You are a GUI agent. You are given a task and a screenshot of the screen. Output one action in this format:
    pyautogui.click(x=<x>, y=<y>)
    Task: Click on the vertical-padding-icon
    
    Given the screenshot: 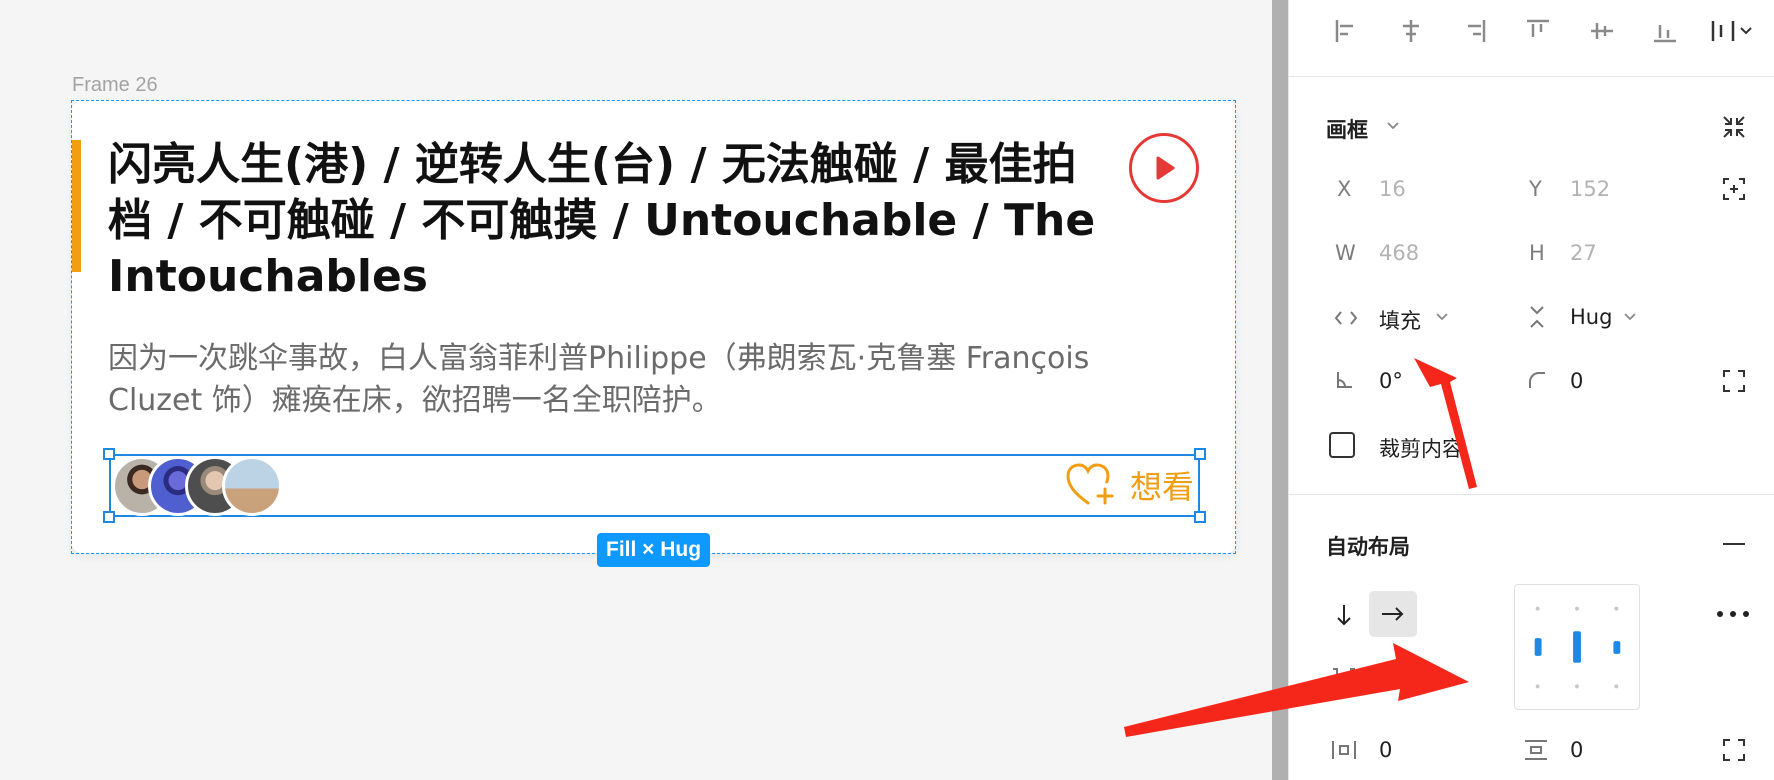 What is the action you would take?
    pyautogui.click(x=1536, y=750)
    